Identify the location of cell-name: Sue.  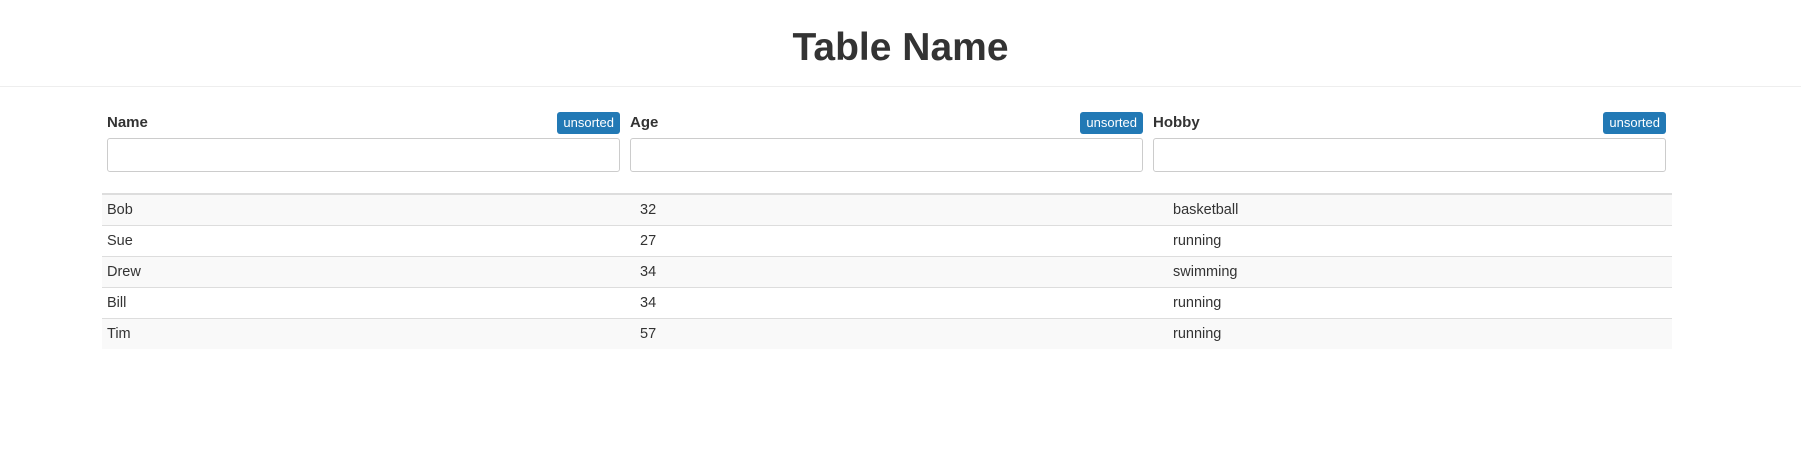
(363, 241).